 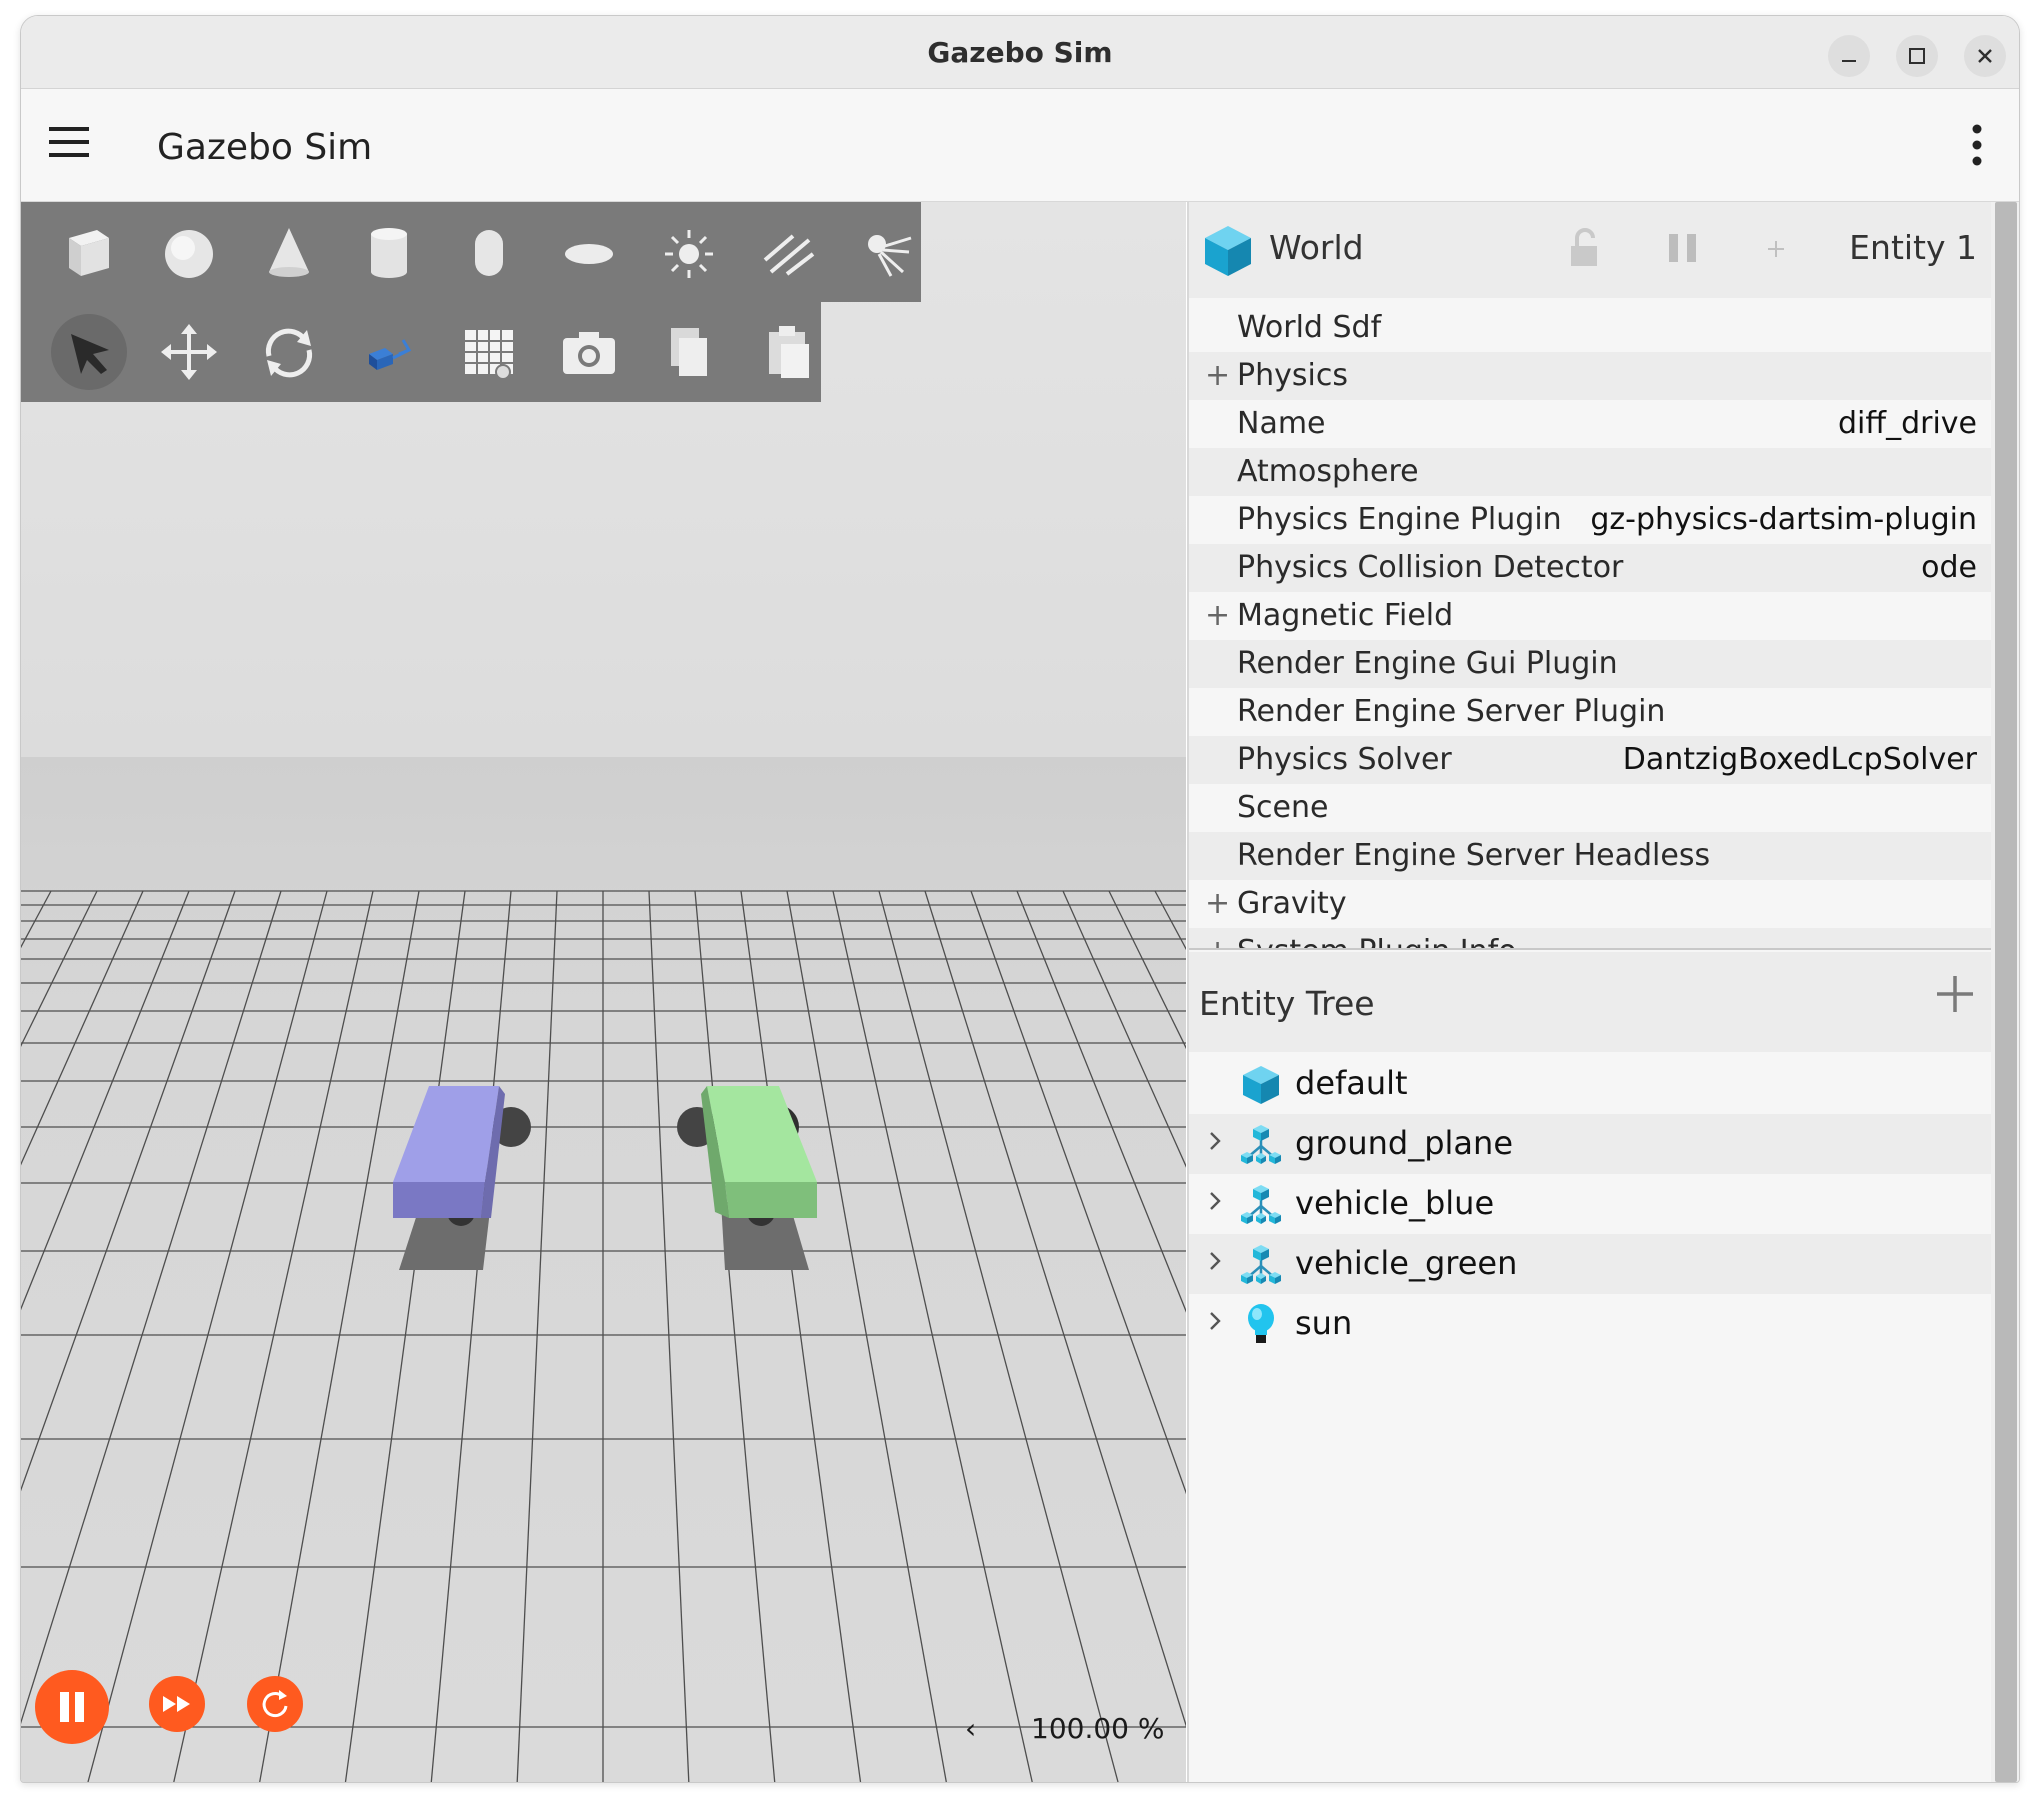 What do you see at coordinates (789, 255) in the screenshot?
I see `directional-light-icon` at bounding box center [789, 255].